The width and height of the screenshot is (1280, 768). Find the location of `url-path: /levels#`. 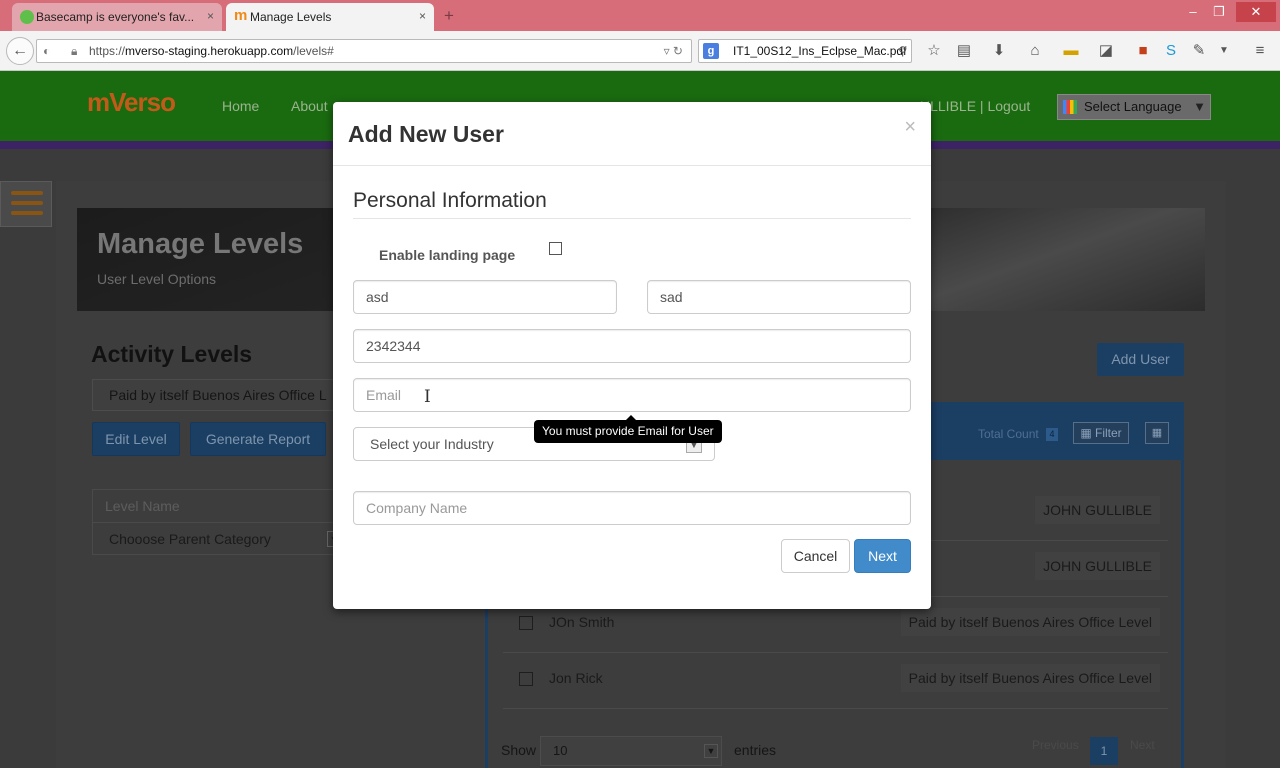

url-path: /levels# is located at coordinates (313, 51).